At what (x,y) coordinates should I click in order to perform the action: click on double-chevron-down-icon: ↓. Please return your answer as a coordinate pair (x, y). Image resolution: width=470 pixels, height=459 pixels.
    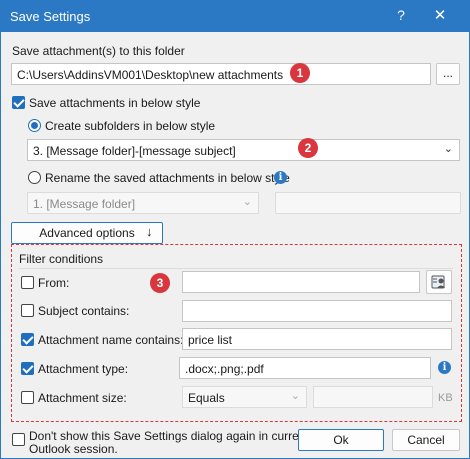
    Looking at the image, I should click on (149, 231).